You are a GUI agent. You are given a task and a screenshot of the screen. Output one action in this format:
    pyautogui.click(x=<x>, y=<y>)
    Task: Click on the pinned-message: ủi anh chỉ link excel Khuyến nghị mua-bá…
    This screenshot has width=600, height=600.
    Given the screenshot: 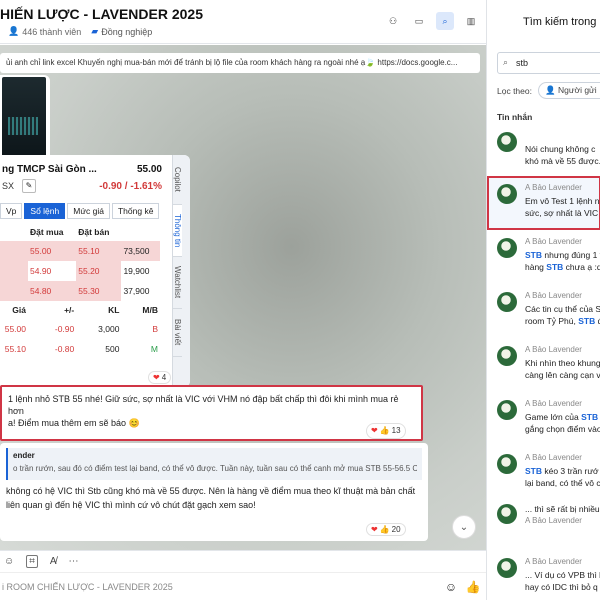 What is the action you would take?
    pyautogui.click(x=240, y=63)
    